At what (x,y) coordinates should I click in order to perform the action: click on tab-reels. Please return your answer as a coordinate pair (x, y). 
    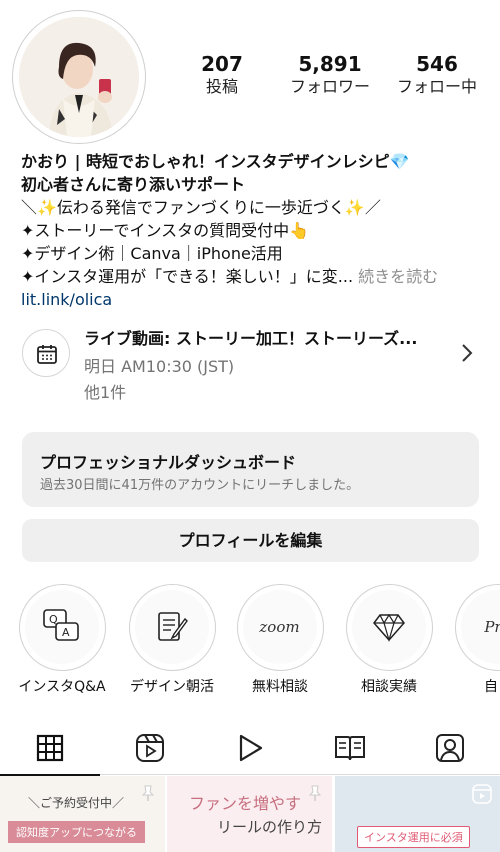
    Looking at the image, I should click on (150, 747).